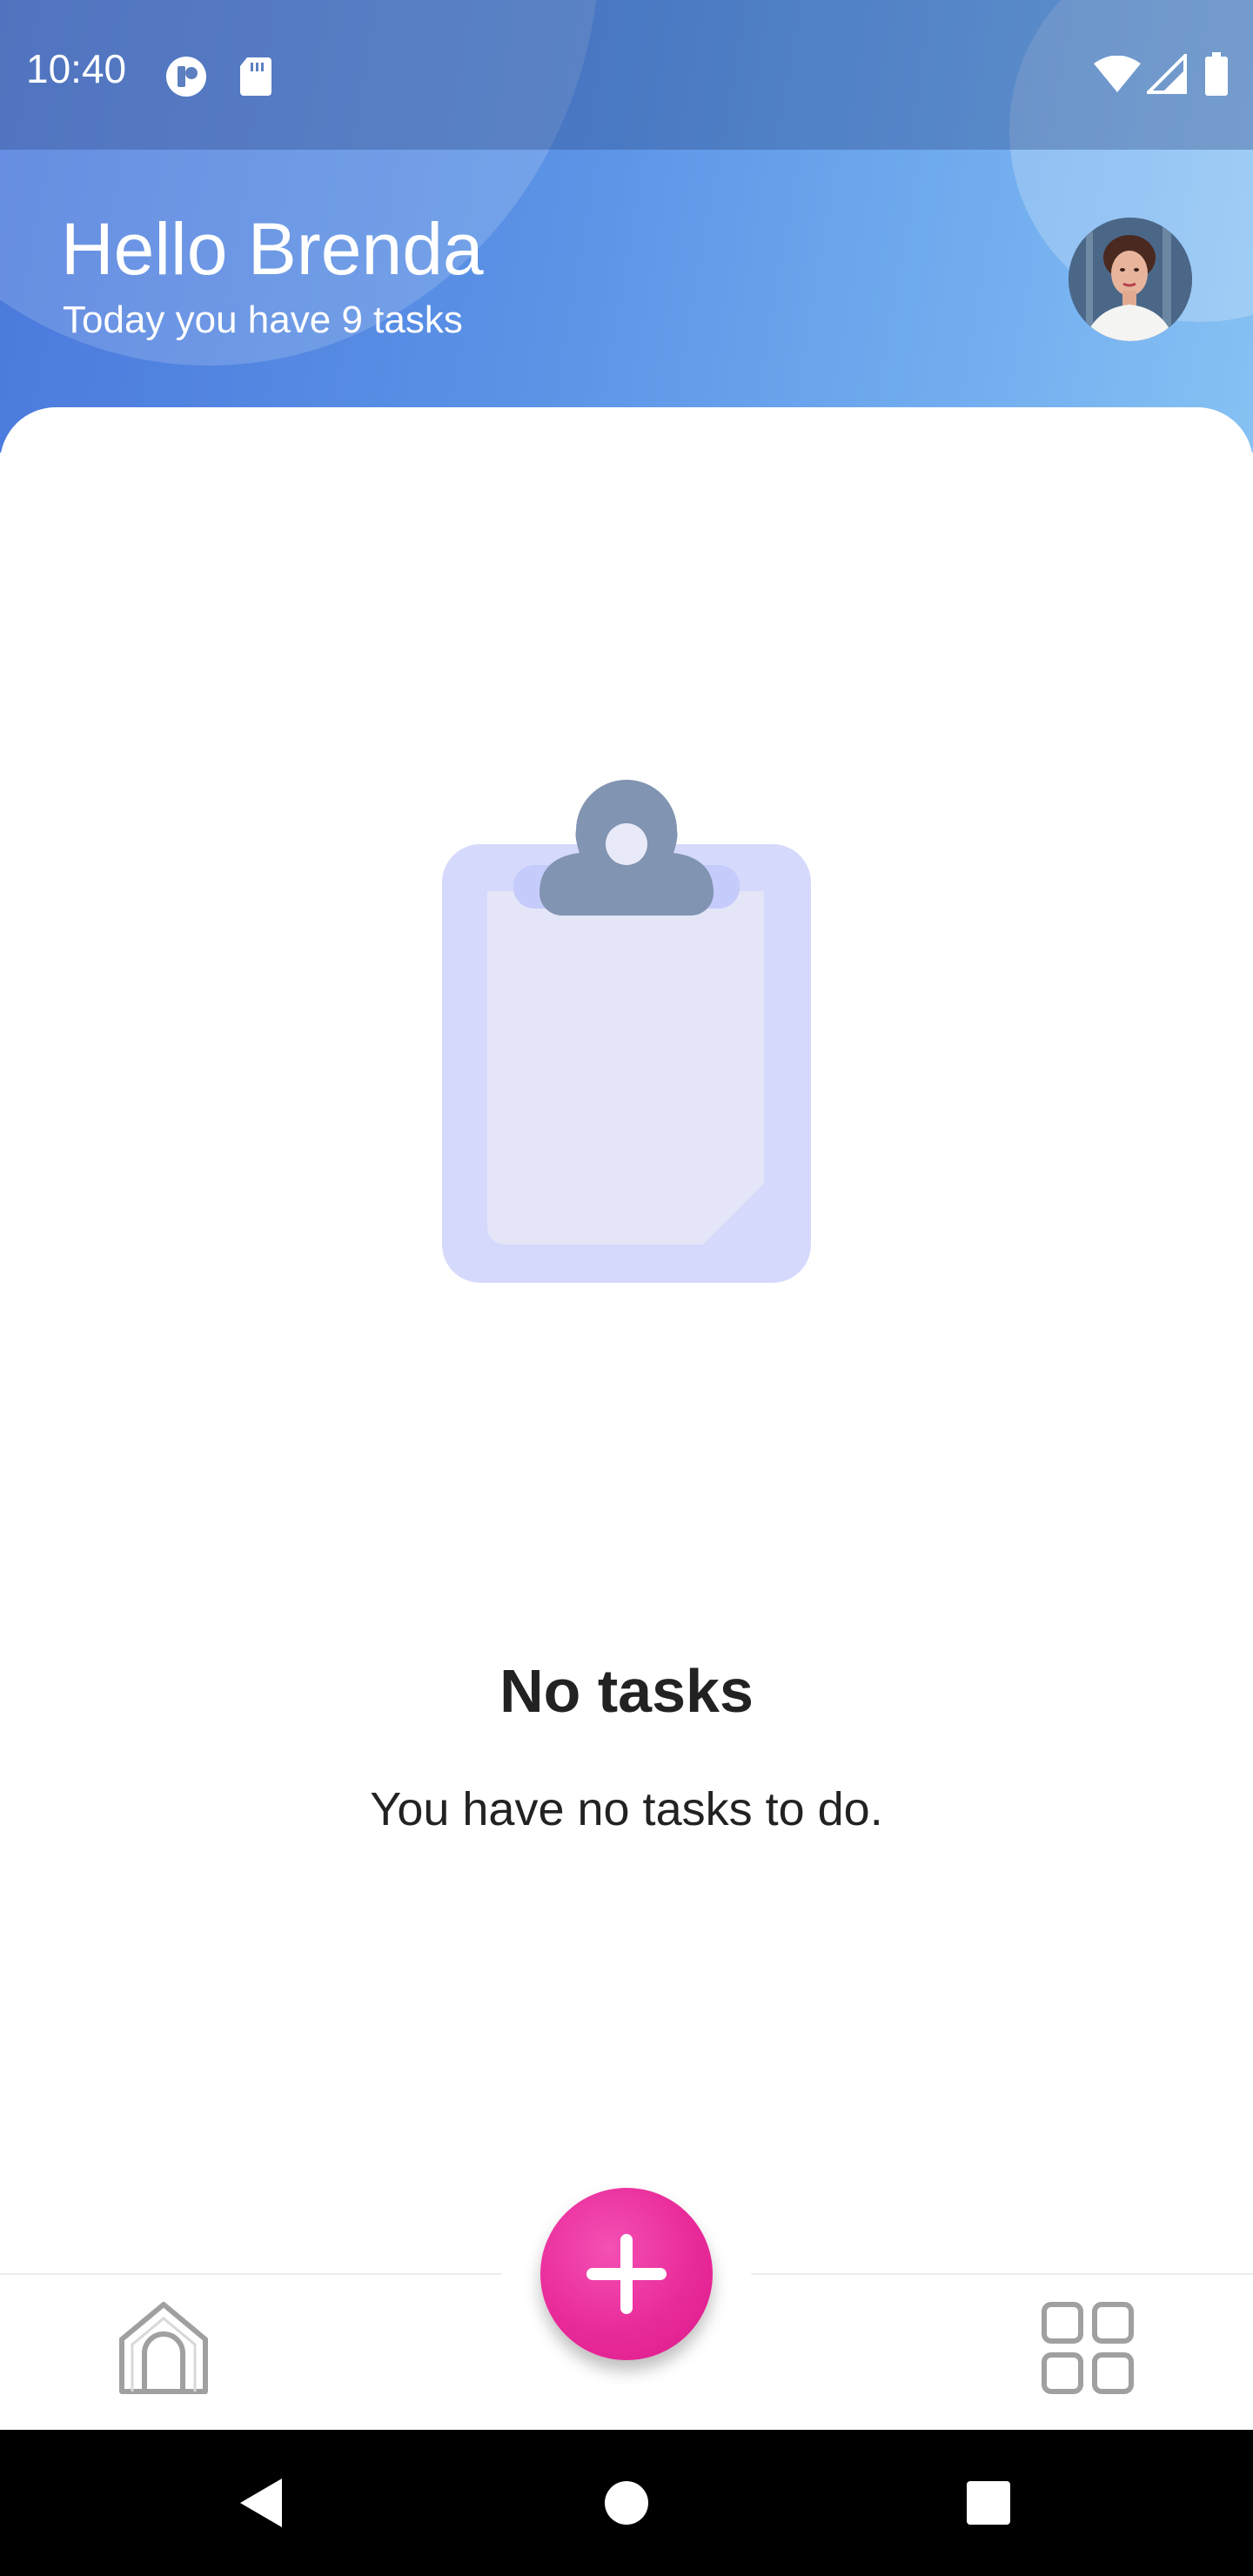  I want to click on greeting-title: Hello Brenda, so click(272, 249).